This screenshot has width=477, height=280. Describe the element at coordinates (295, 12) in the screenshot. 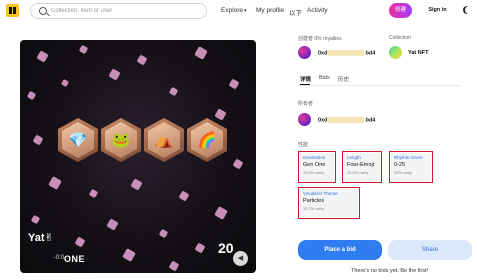

I see `nav-language: 以下` at that location.